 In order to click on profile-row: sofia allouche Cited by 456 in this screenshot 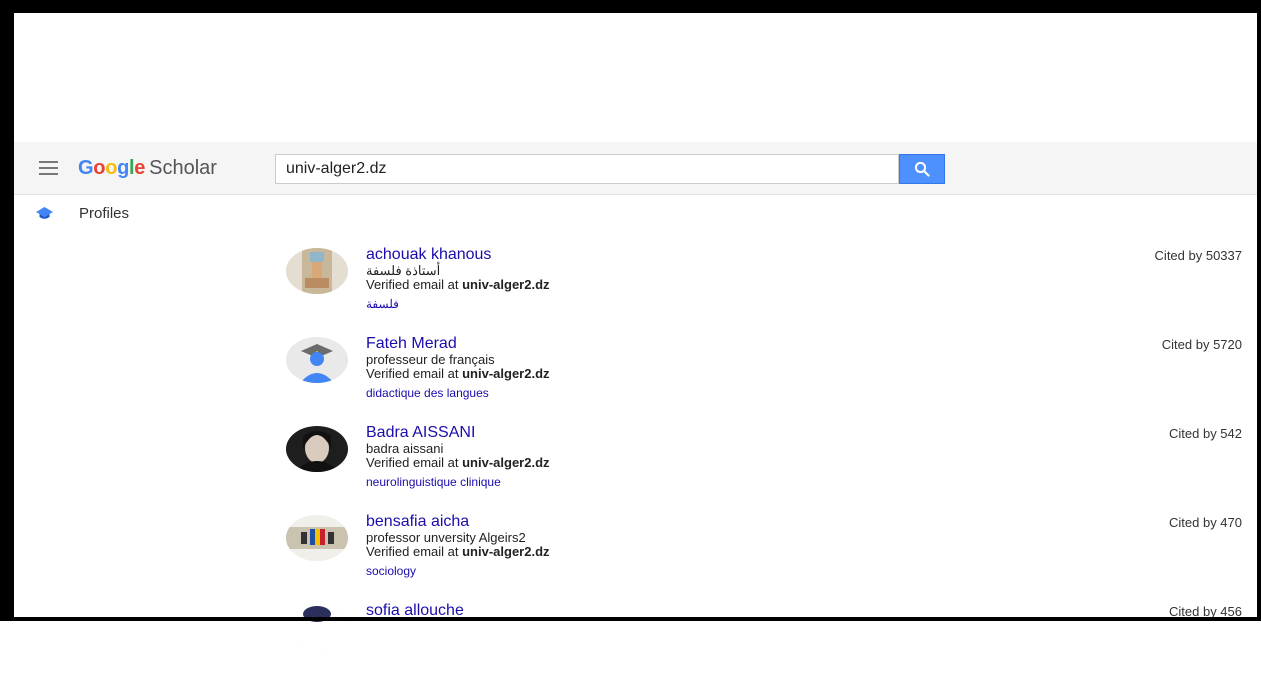, I will do `click(766, 645)`.